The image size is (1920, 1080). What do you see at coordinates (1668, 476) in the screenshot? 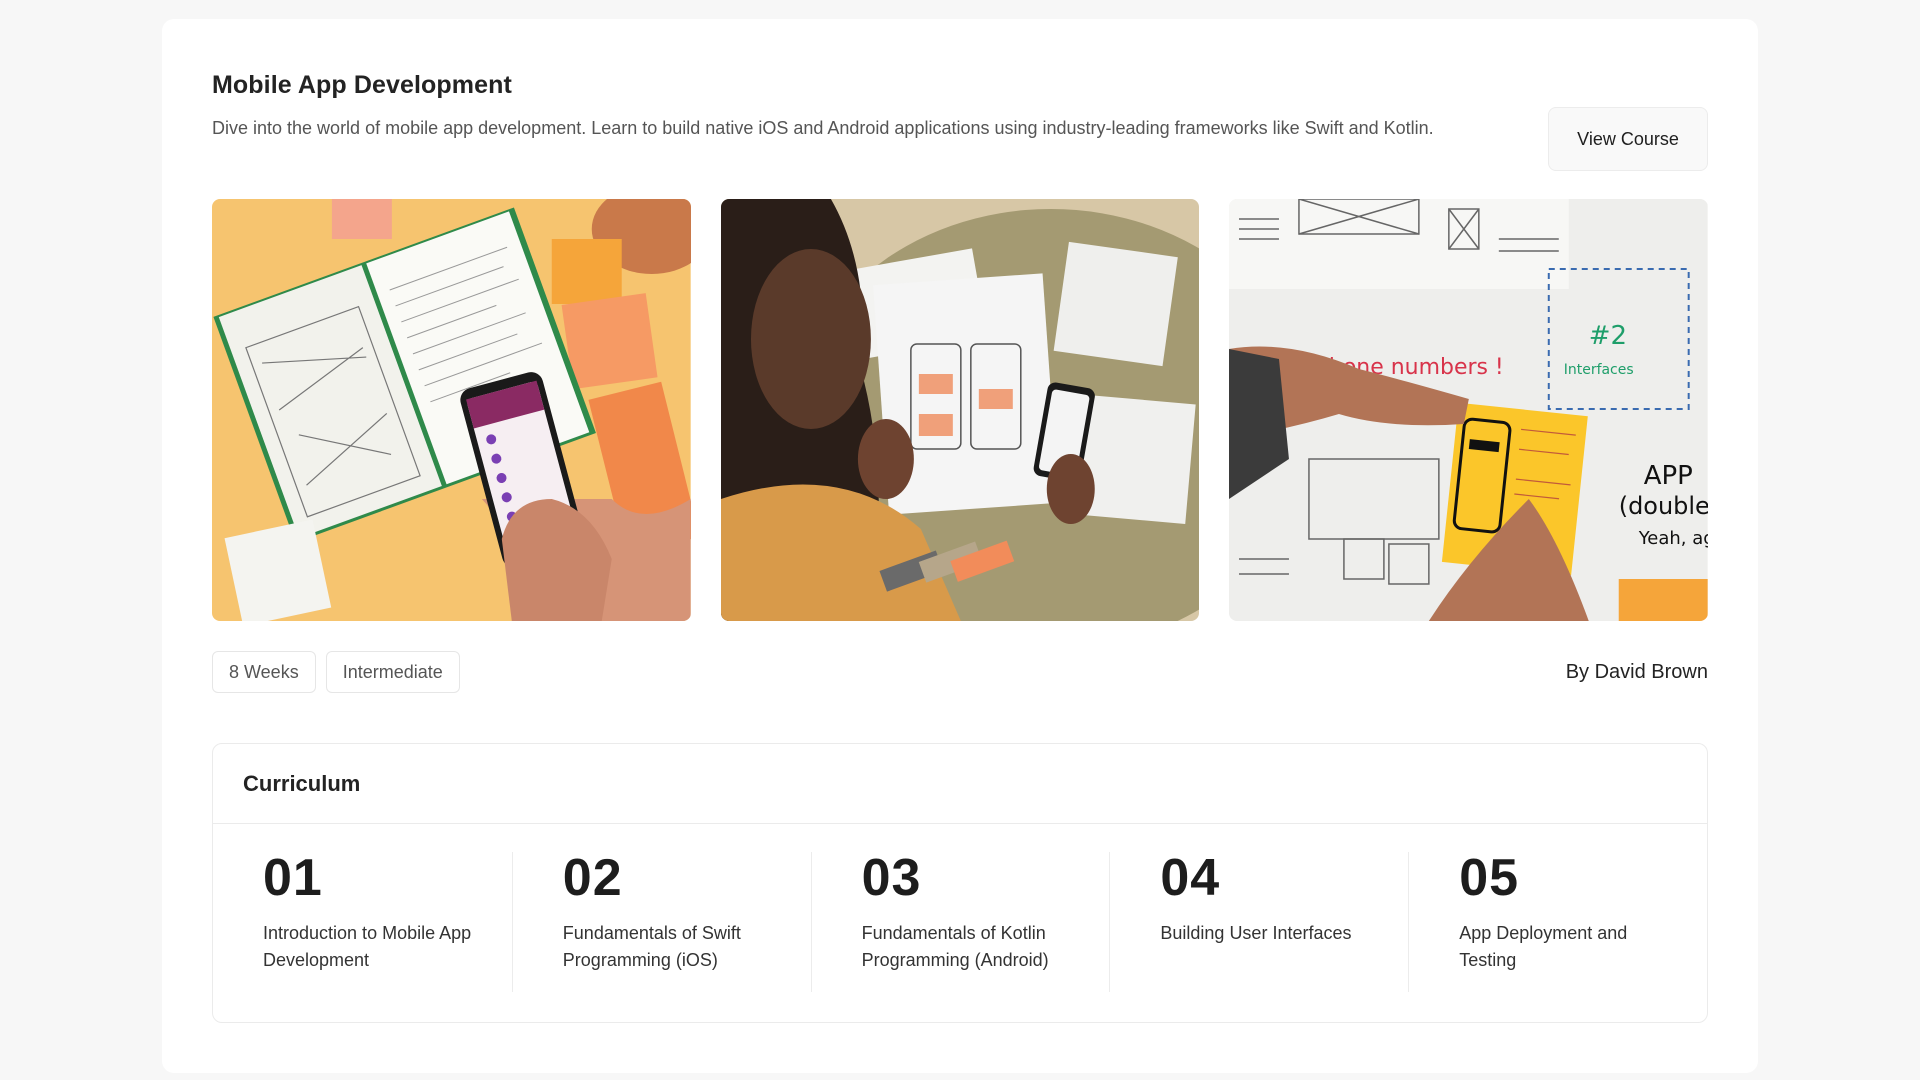
I see `svg-text: APP` at bounding box center [1668, 476].